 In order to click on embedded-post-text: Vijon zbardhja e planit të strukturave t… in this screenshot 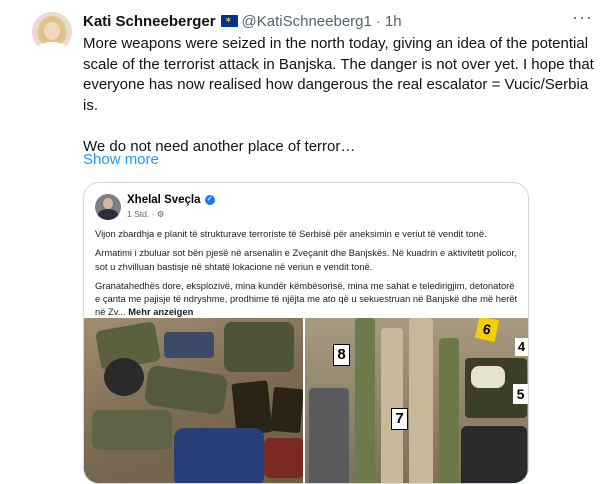, I will do `click(307, 276)`.